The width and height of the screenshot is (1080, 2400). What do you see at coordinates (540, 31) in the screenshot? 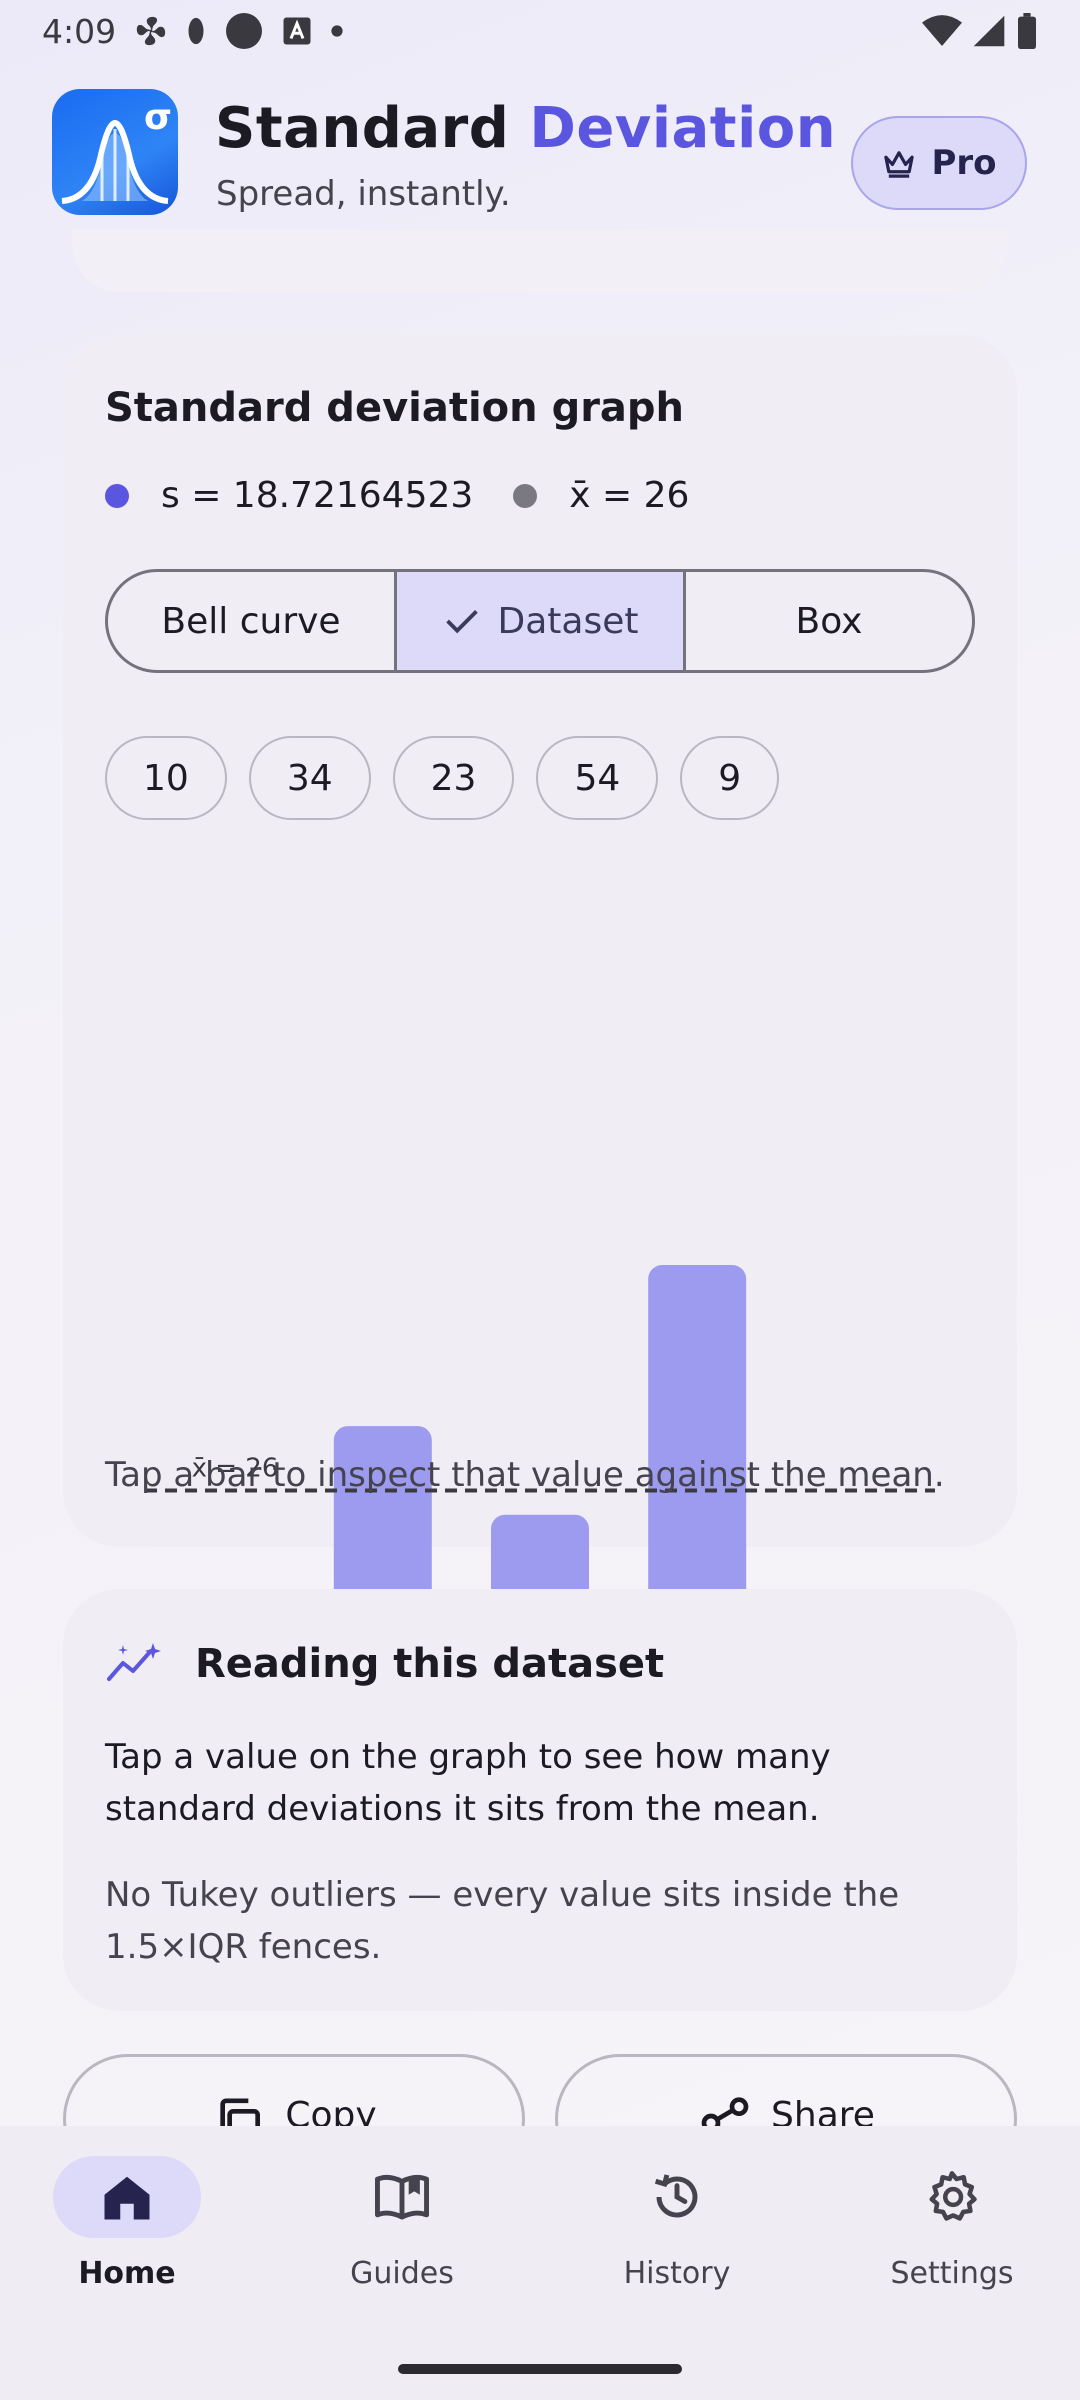
I see `status-bar: 4:09` at bounding box center [540, 31].